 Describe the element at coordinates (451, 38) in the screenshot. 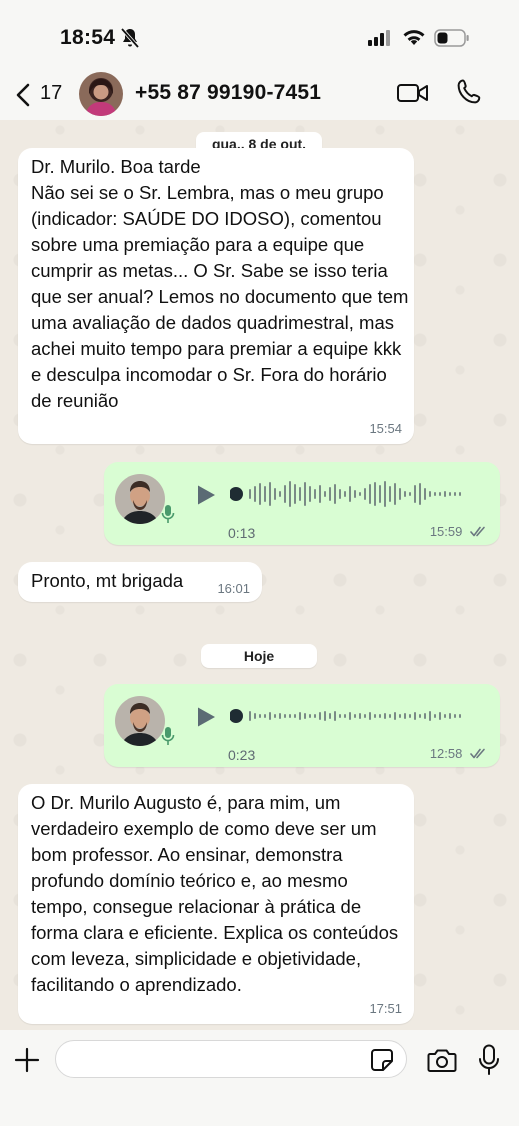

I see `battery-icon` at that location.